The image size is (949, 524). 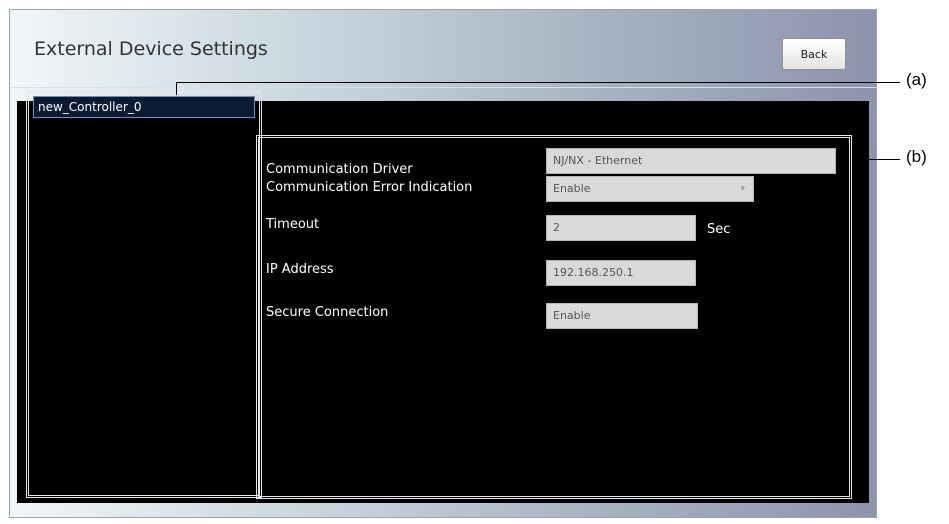 I want to click on communication-driver-label: Communication Driver, so click(x=339, y=169).